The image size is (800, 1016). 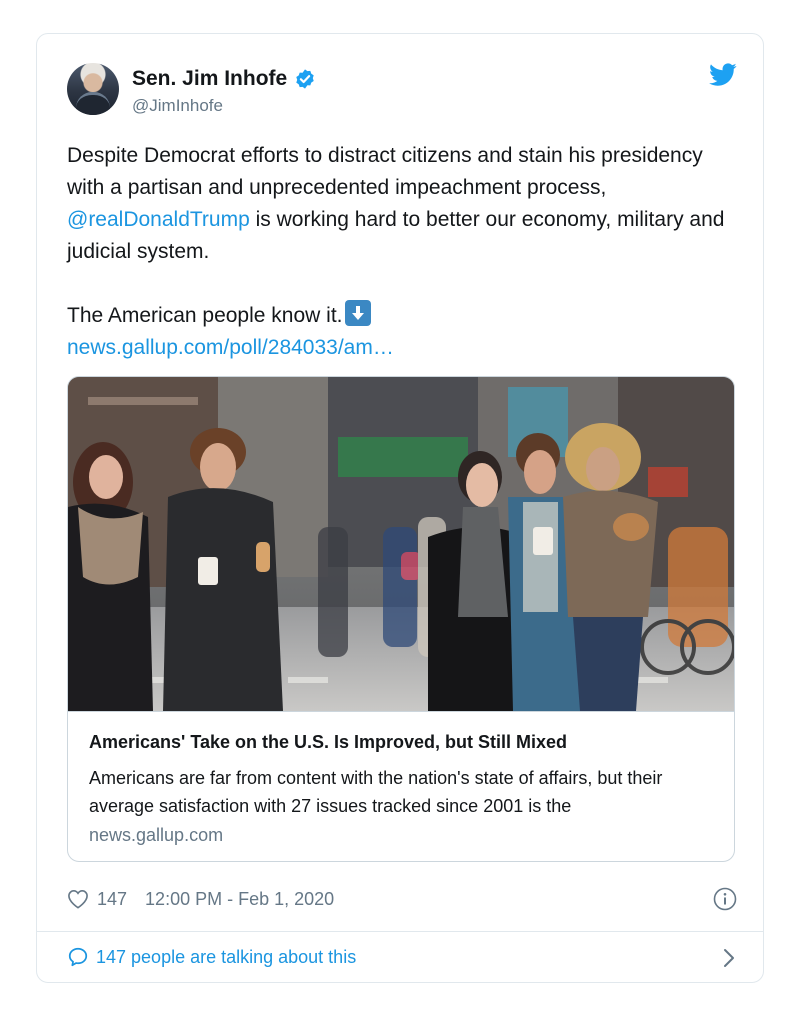 What do you see at coordinates (177, 106) in the screenshot?
I see `author-handle: @JimInhofe` at bounding box center [177, 106].